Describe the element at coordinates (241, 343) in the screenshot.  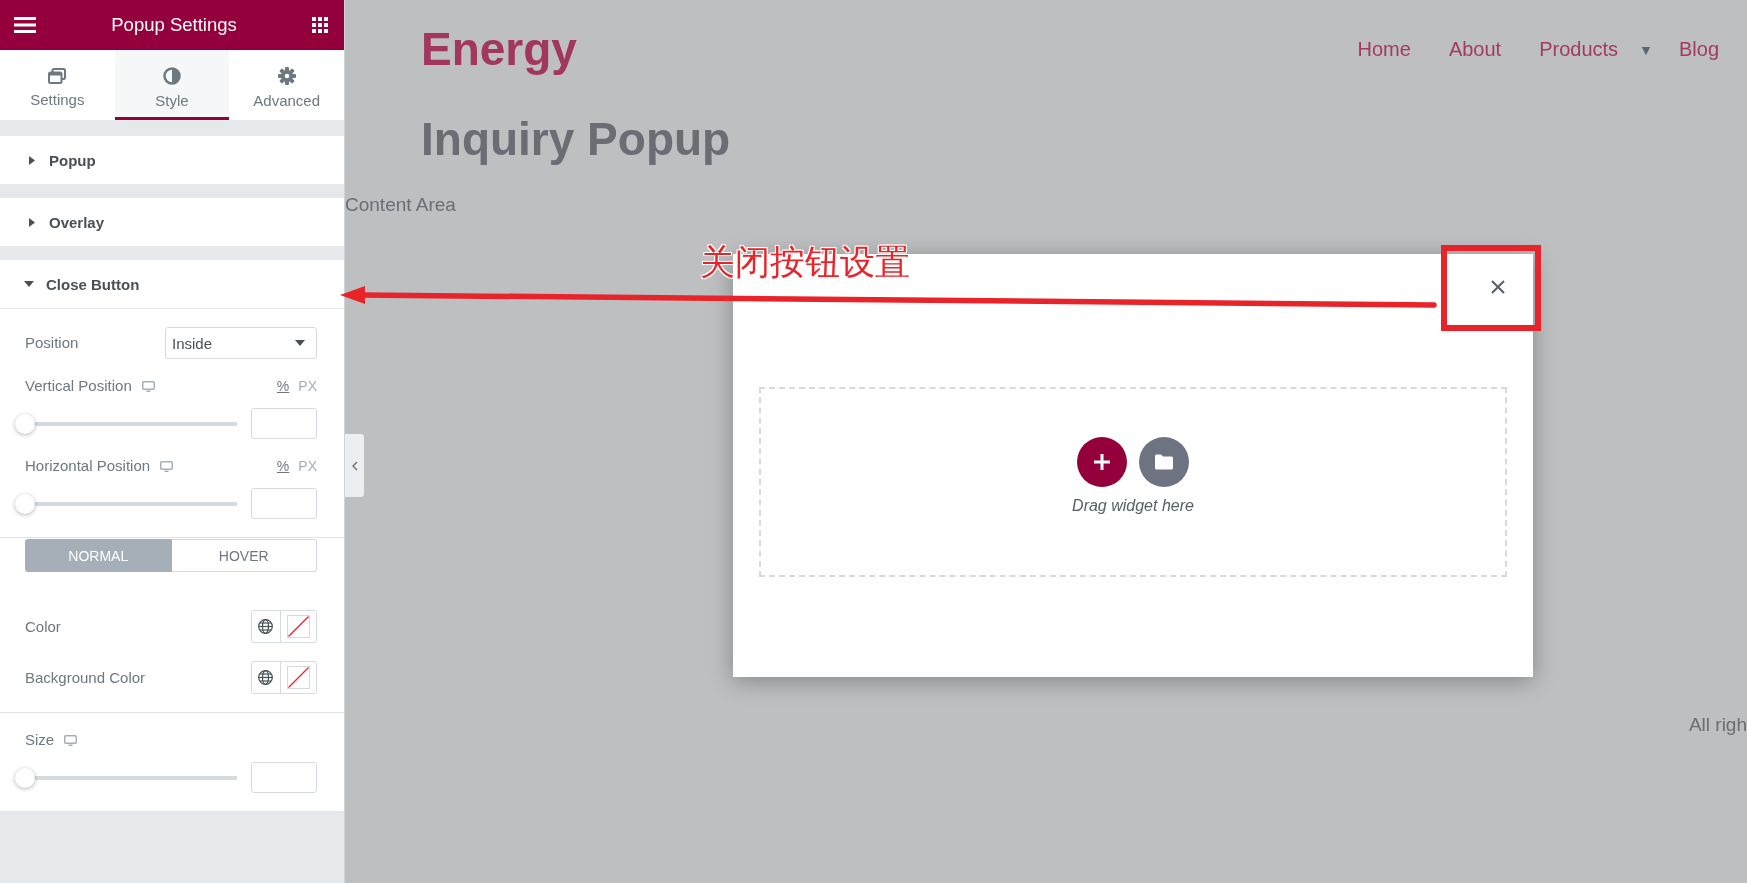
I see `select-field: Inside` at that location.